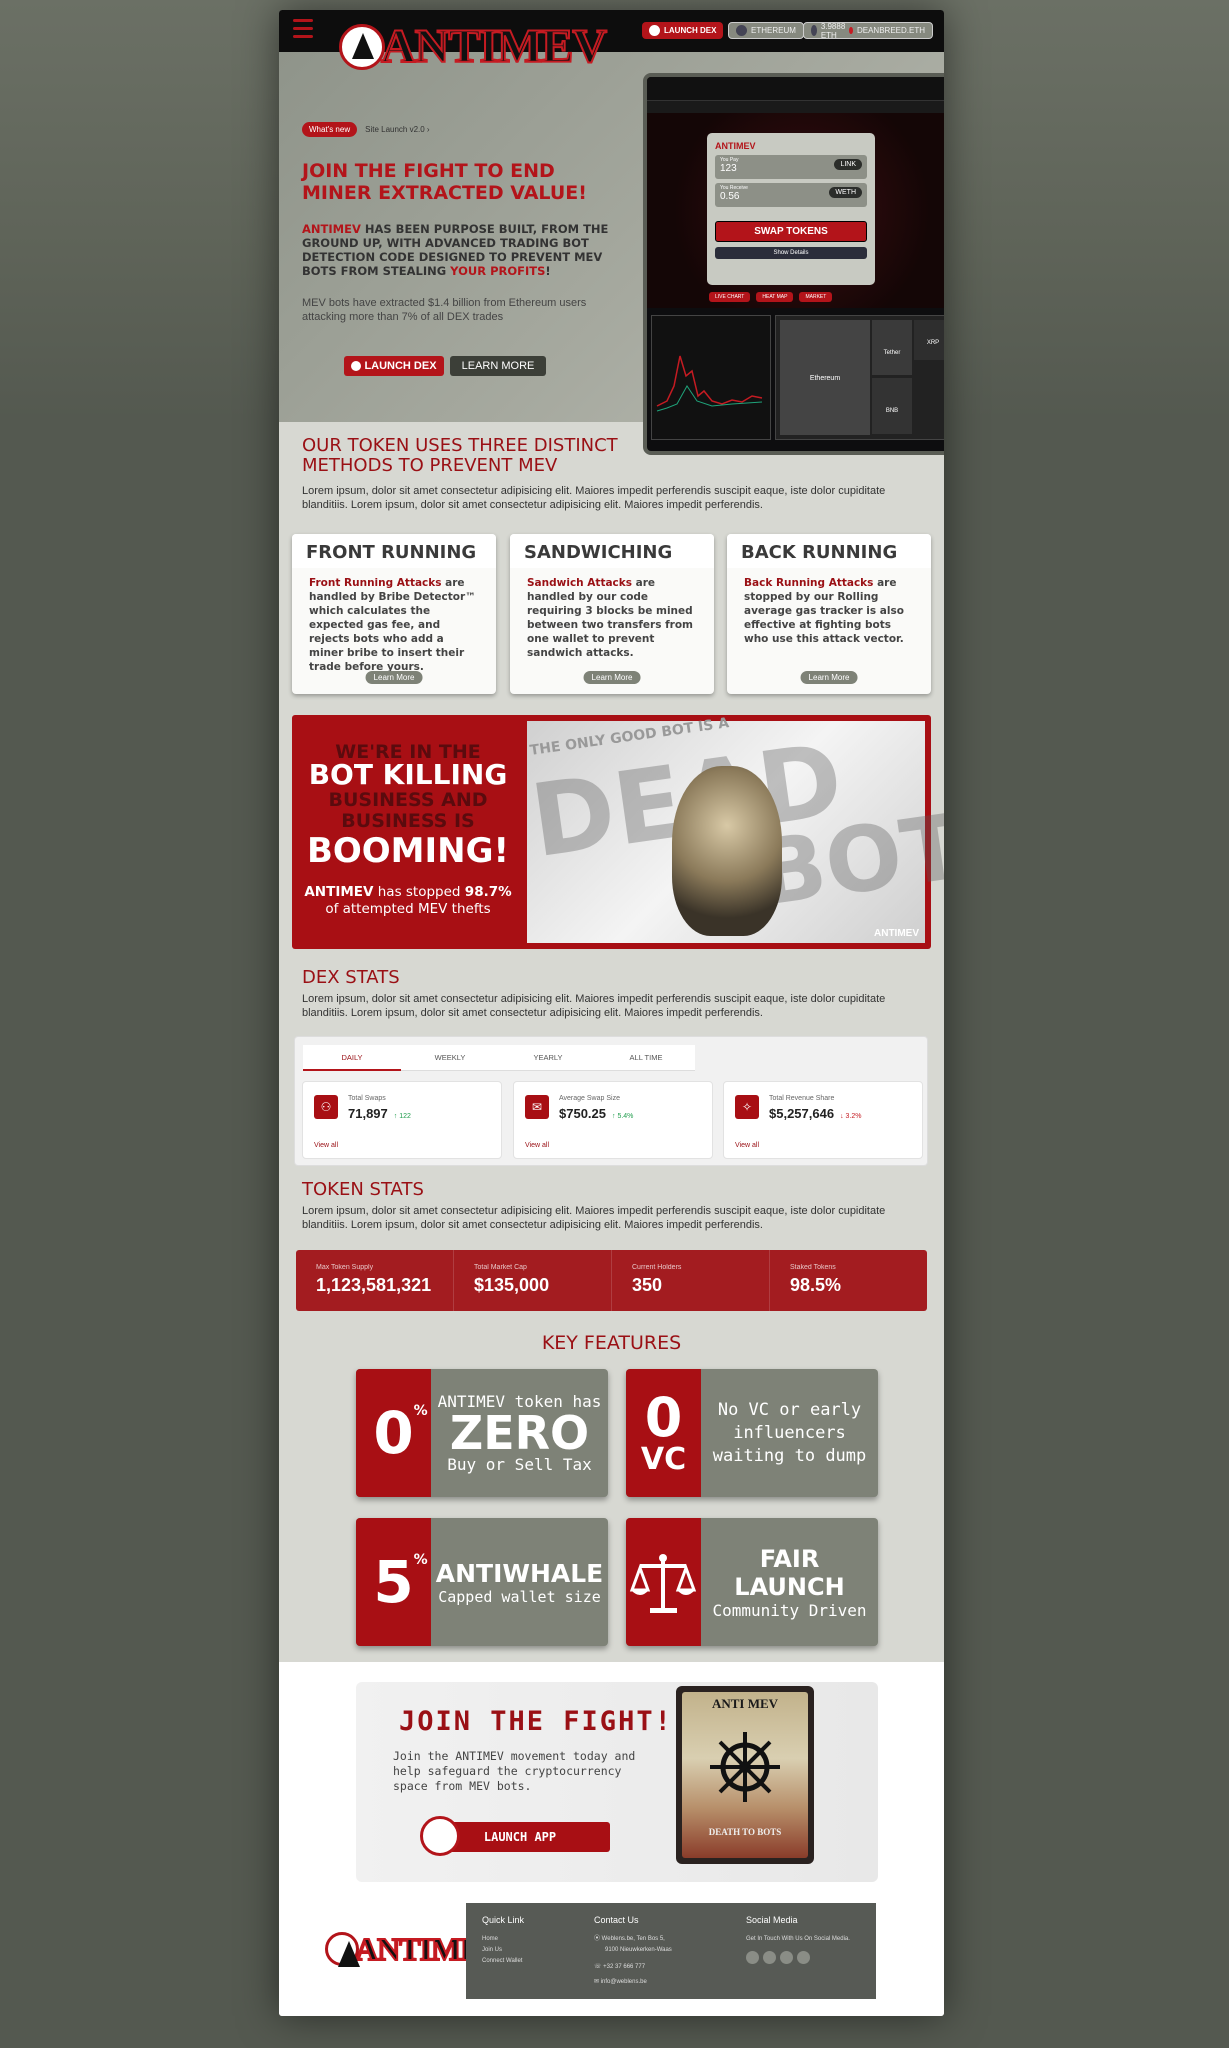 The height and width of the screenshot is (2048, 1229). I want to click on learn-more-button: LEARN MORE, so click(498, 366).